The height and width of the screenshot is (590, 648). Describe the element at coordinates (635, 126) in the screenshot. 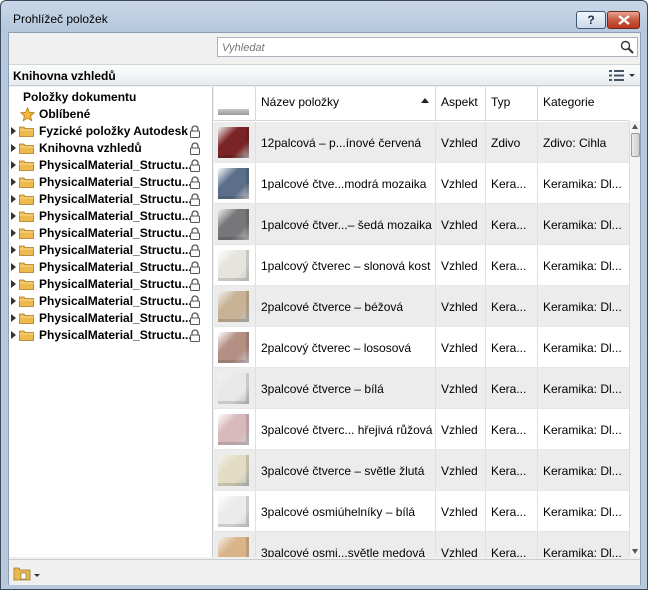

I see `scroll-up-icon` at that location.